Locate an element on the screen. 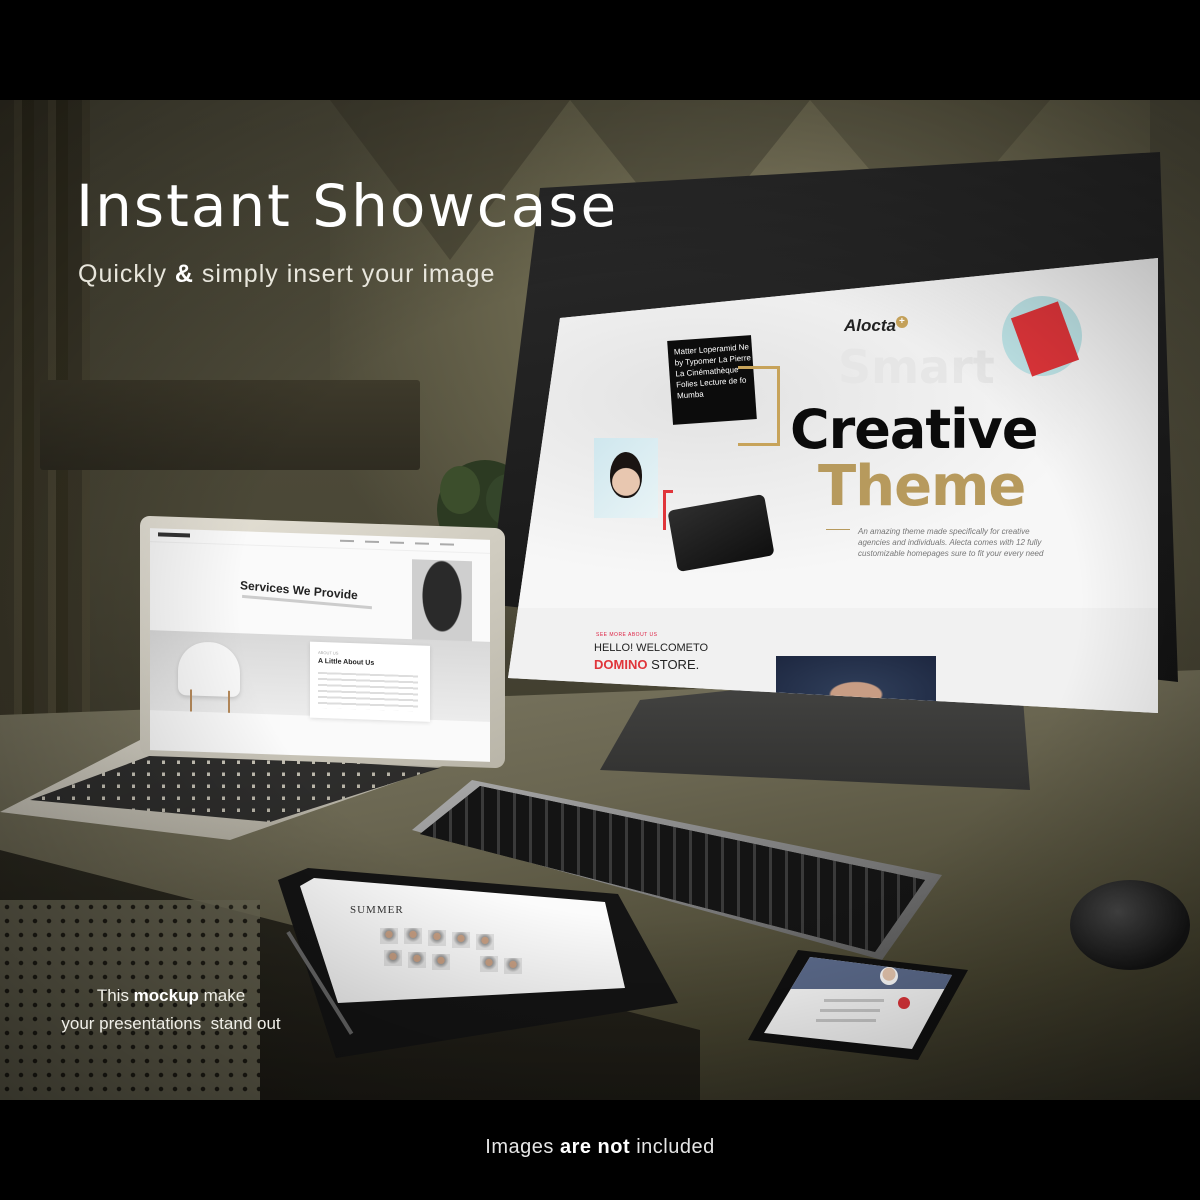 The image size is (1200, 1200). top-black-band is located at coordinates (600, 50).